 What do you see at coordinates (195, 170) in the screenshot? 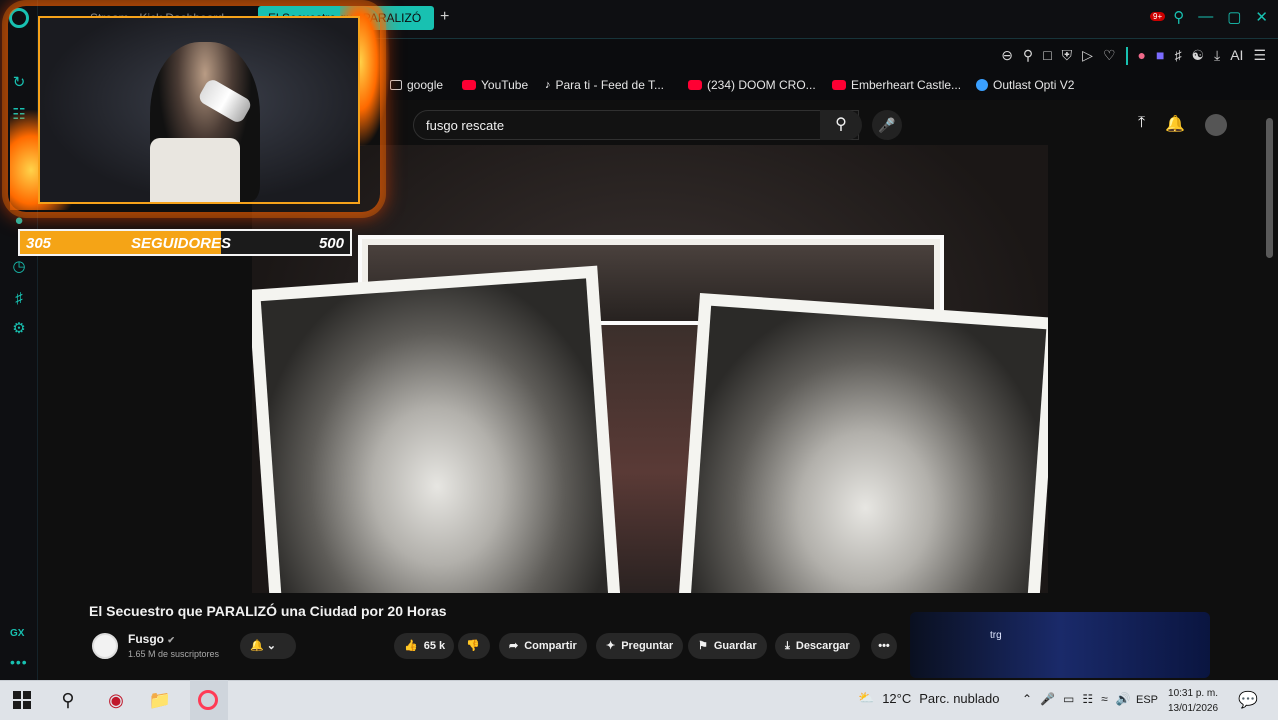
I see `streamer-shirt` at bounding box center [195, 170].